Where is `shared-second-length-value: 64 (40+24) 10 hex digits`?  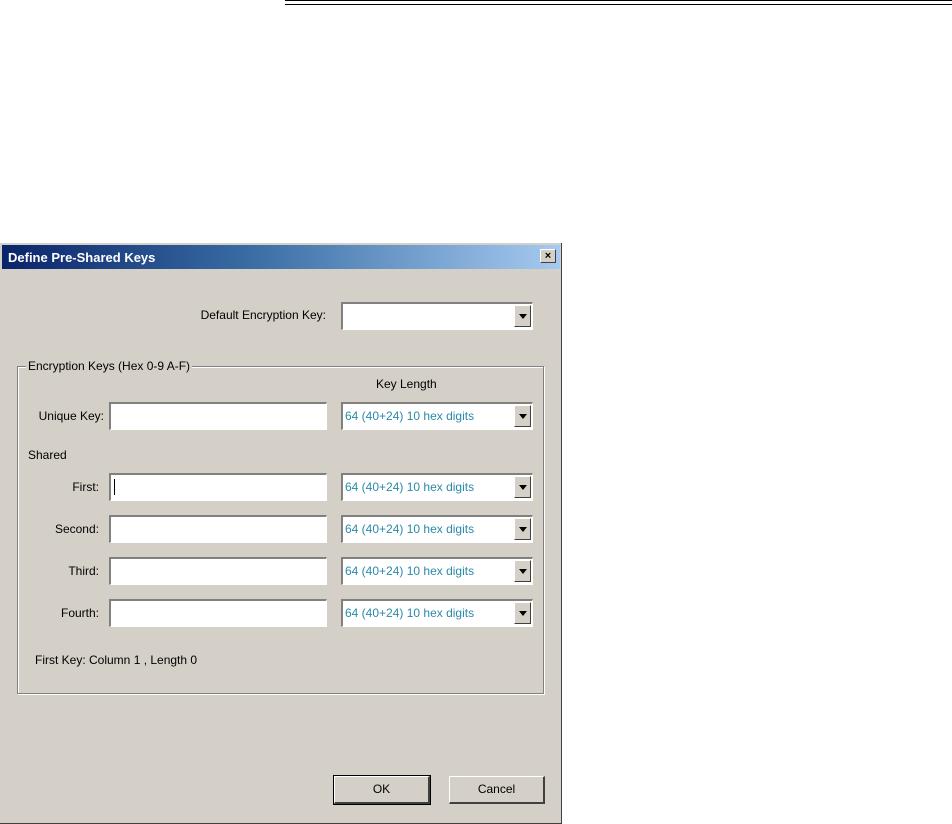 shared-second-length-value: 64 (40+24) 10 hex digits is located at coordinates (410, 529).